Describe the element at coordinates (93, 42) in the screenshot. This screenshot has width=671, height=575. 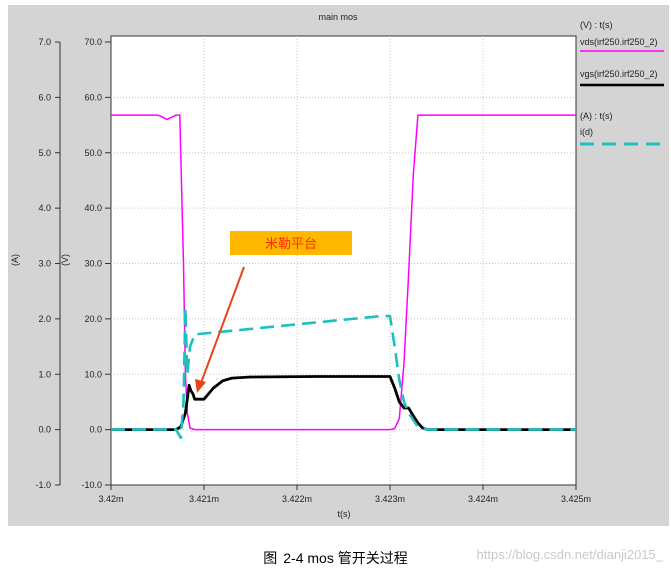
I see `y-tick-label-volts: 70.0` at that location.